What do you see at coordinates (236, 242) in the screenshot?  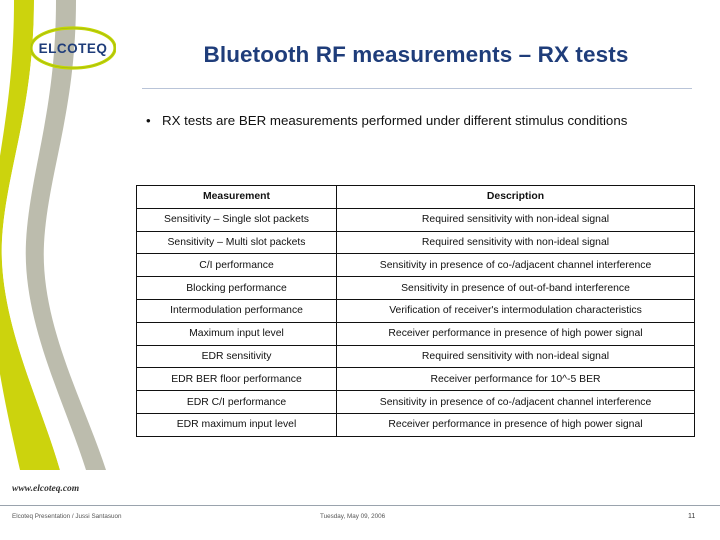 I see `cell-measurement: Sensitivity – Multi slot packets` at bounding box center [236, 242].